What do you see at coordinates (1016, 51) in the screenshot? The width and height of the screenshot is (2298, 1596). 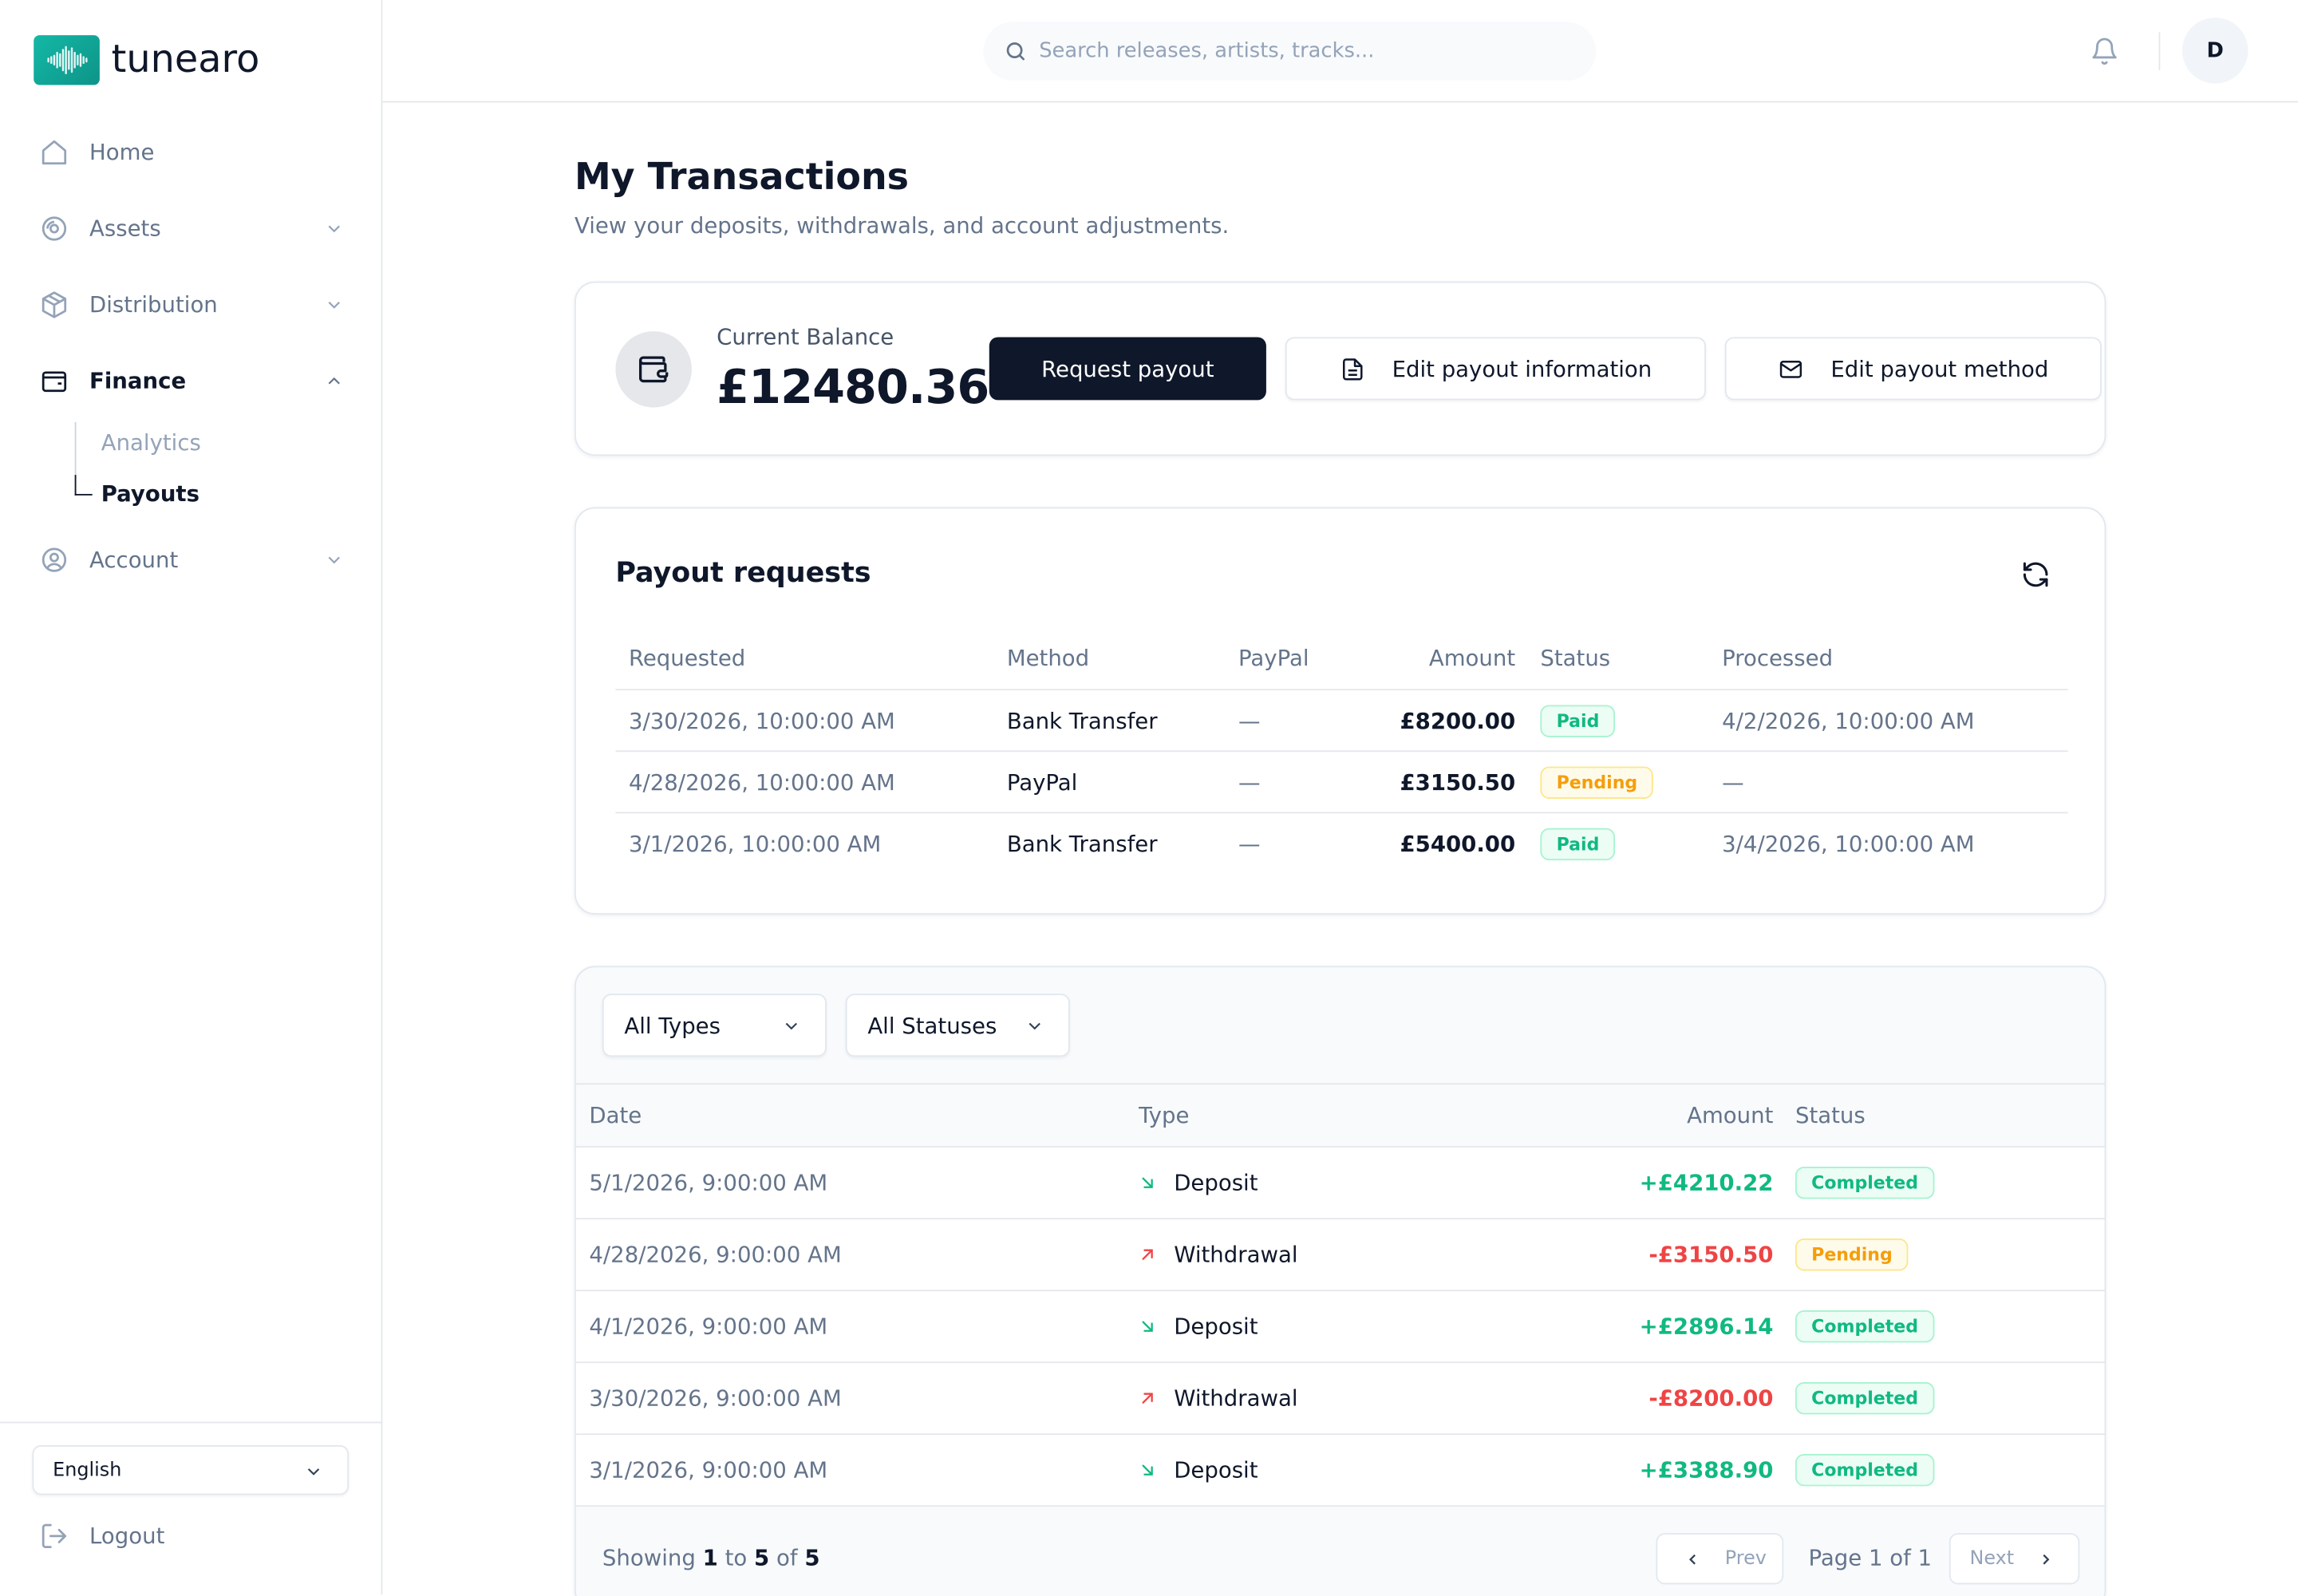 I see `search-icon` at bounding box center [1016, 51].